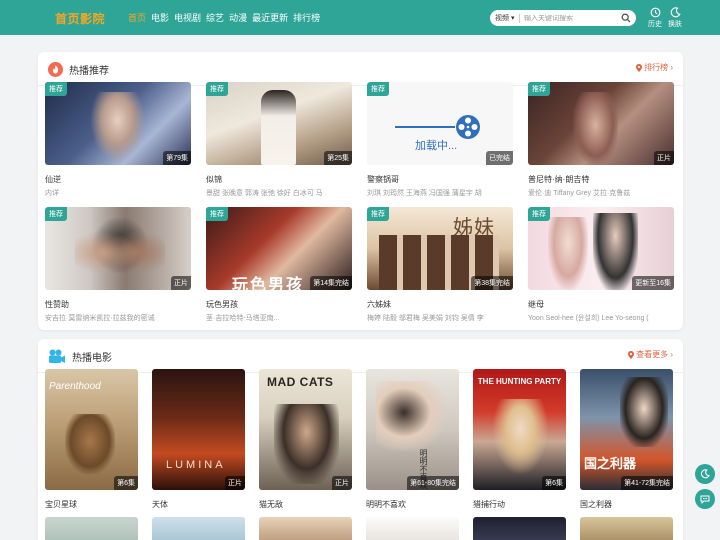  I want to click on video-title: 似锦, so click(279, 179).